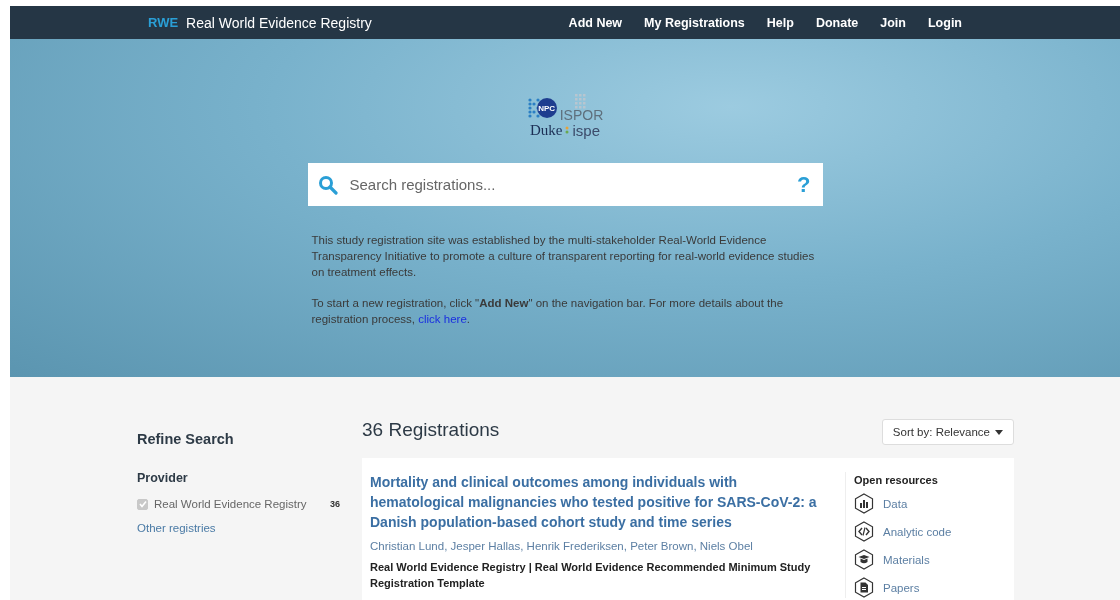  I want to click on code-icon, so click(864, 531).